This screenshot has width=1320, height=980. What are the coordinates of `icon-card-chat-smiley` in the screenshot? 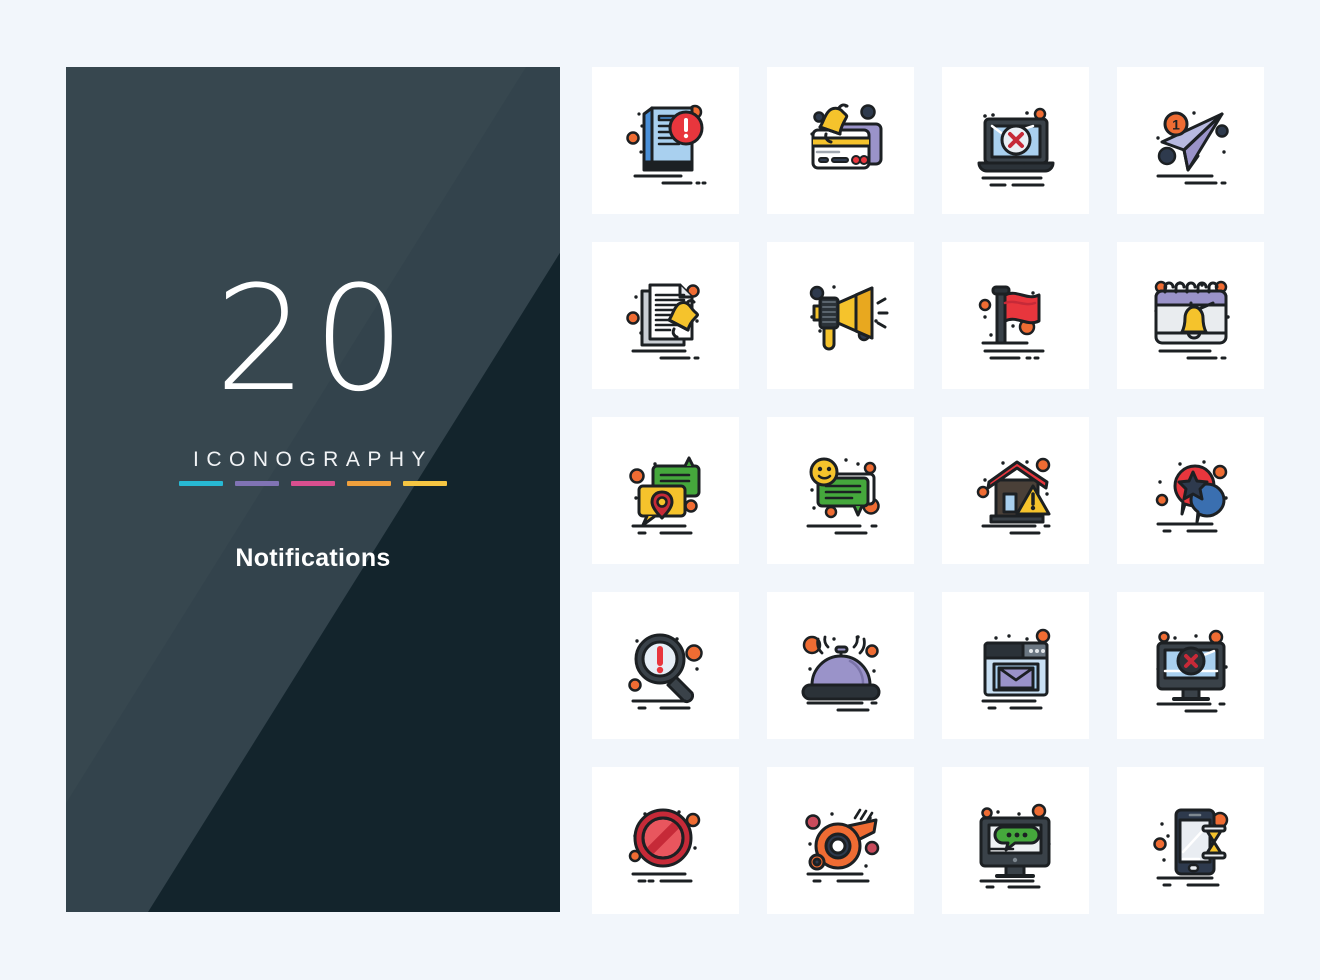 It's located at (840, 490).